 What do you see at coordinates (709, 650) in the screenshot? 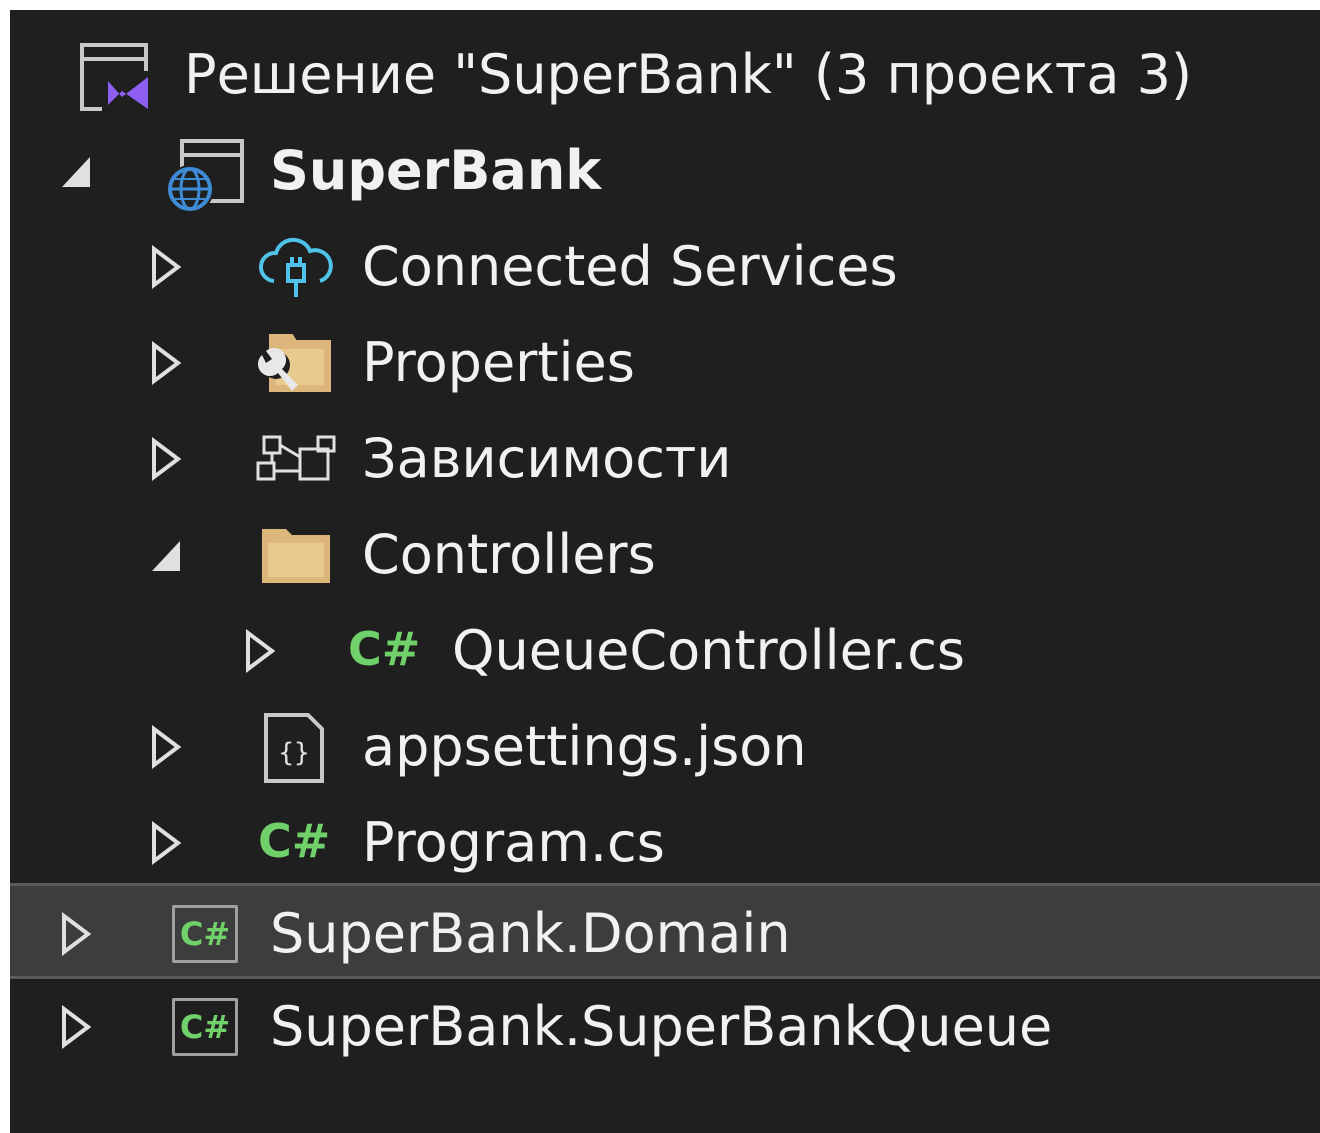
I see `item-label: QueueController.cs` at bounding box center [709, 650].